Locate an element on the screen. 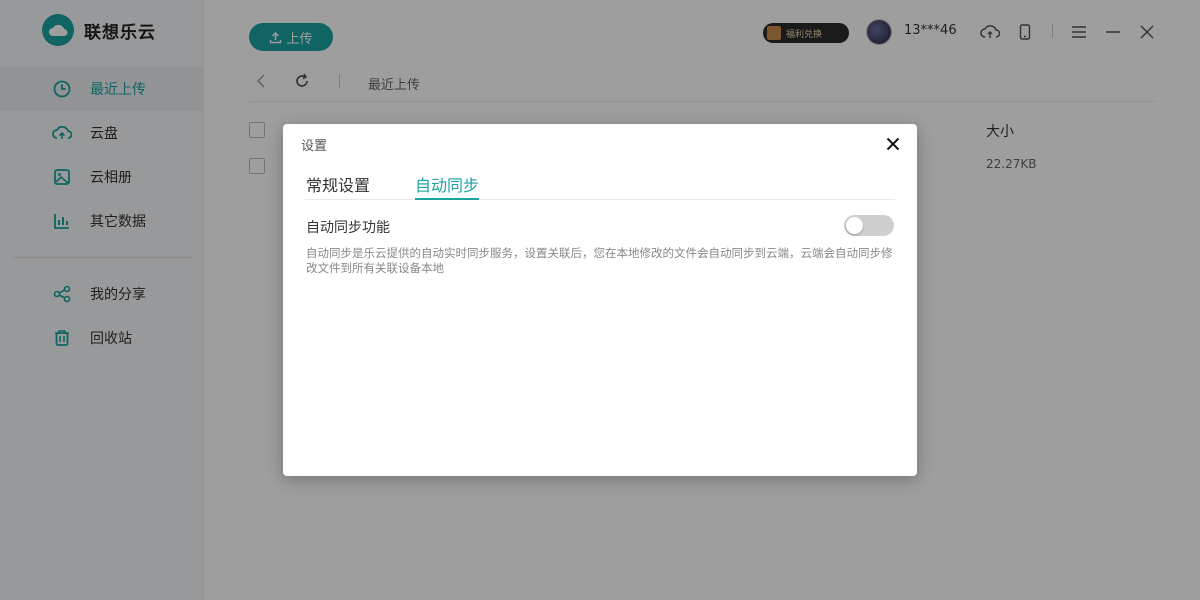  tab-auto-sync: 自动同步 is located at coordinates (447, 186).